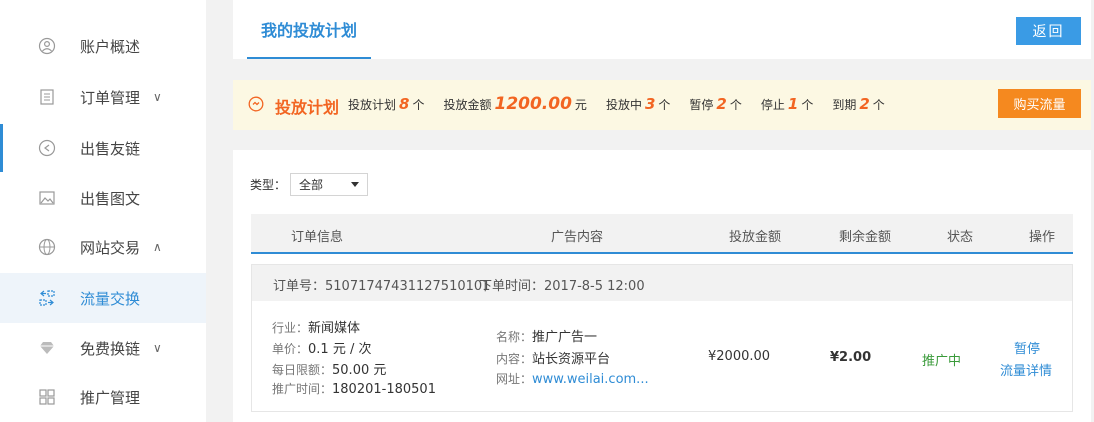  What do you see at coordinates (110, 397) in the screenshot?
I see `sidebar-item-label: 推广管理` at bounding box center [110, 397].